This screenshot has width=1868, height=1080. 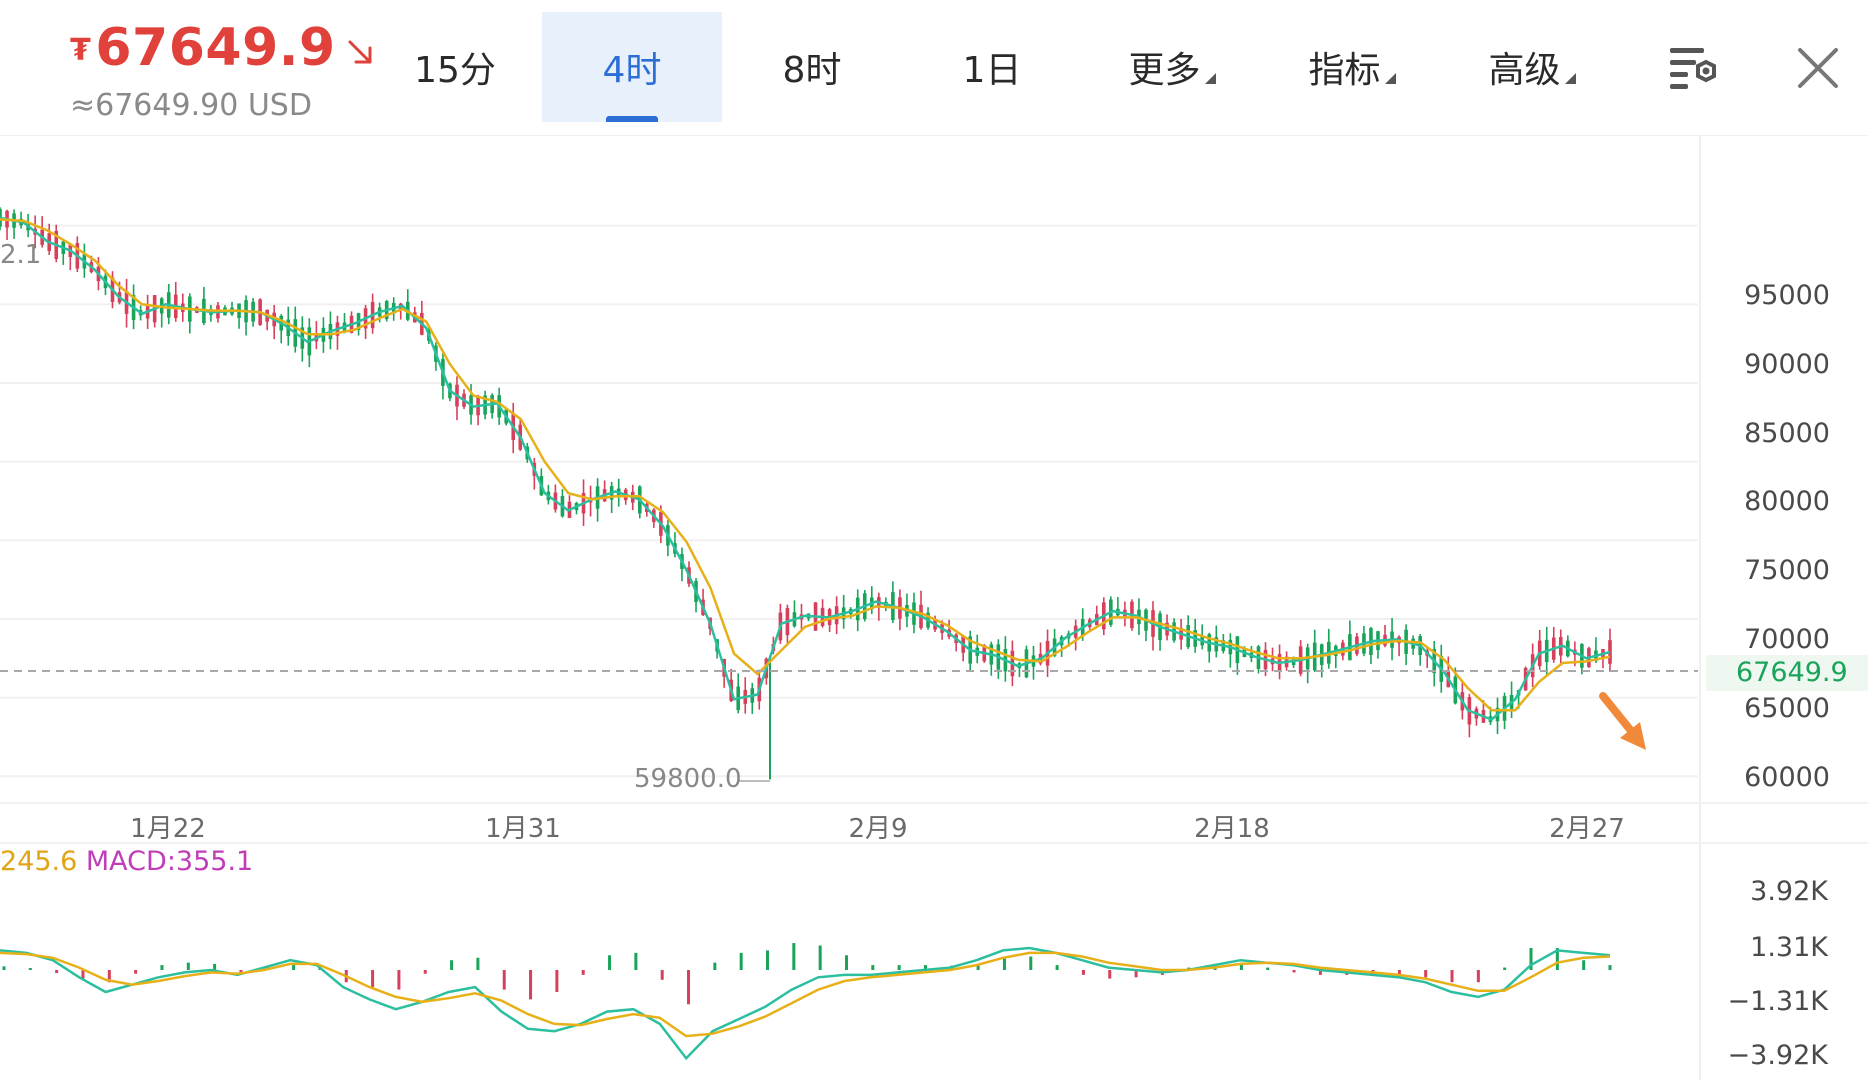 What do you see at coordinates (169, 861) in the screenshot?
I see `macd-value: MACD:355.1` at bounding box center [169, 861].